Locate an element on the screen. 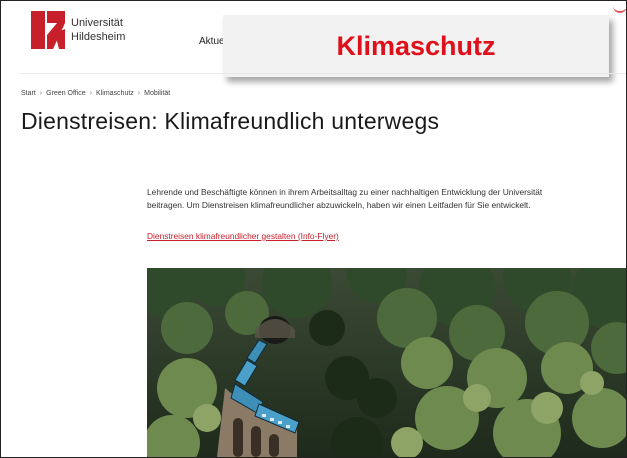 This screenshot has height=458, width=627. banner-title: Klimaschutz is located at coordinates (416, 45).